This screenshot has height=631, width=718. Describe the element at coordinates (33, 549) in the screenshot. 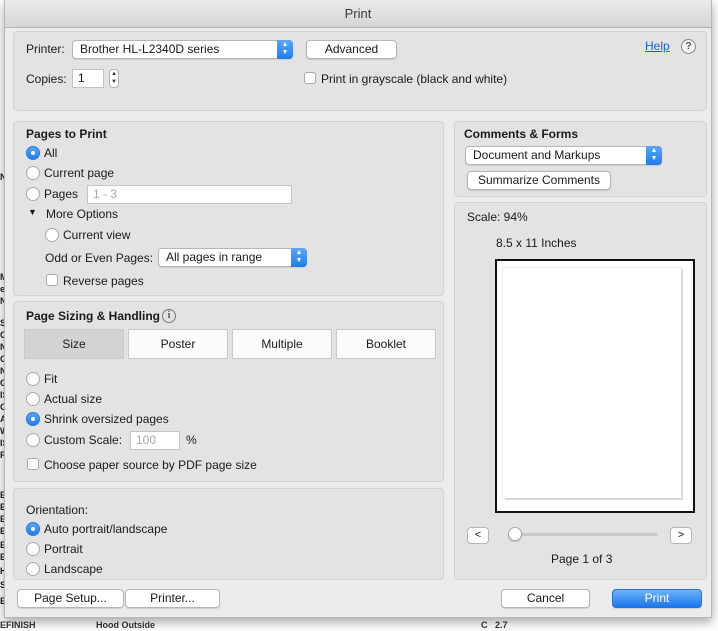

I see `radio-portrait` at that location.